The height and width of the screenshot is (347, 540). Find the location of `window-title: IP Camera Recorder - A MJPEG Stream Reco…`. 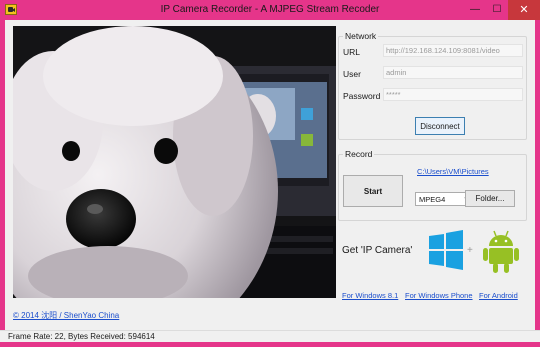

window-title: IP Camera Recorder - A MJPEG Stream Reco… is located at coordinates (270, 9).